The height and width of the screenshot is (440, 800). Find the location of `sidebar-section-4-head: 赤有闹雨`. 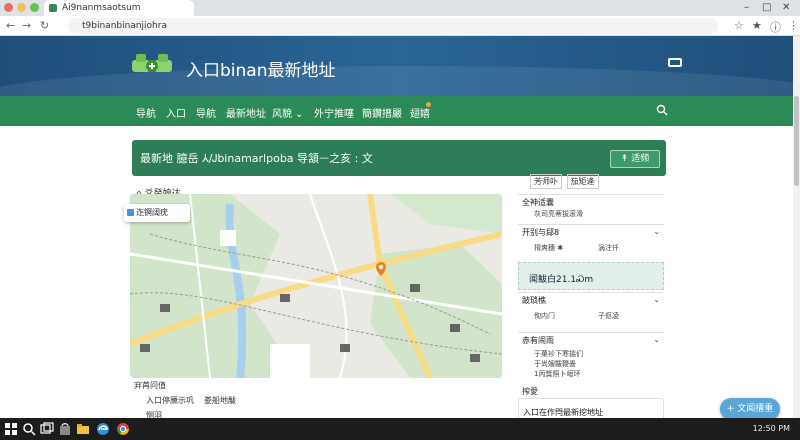

sidebar-section-4-head: 赤有闹雨 is located at coordinates (538, 340).